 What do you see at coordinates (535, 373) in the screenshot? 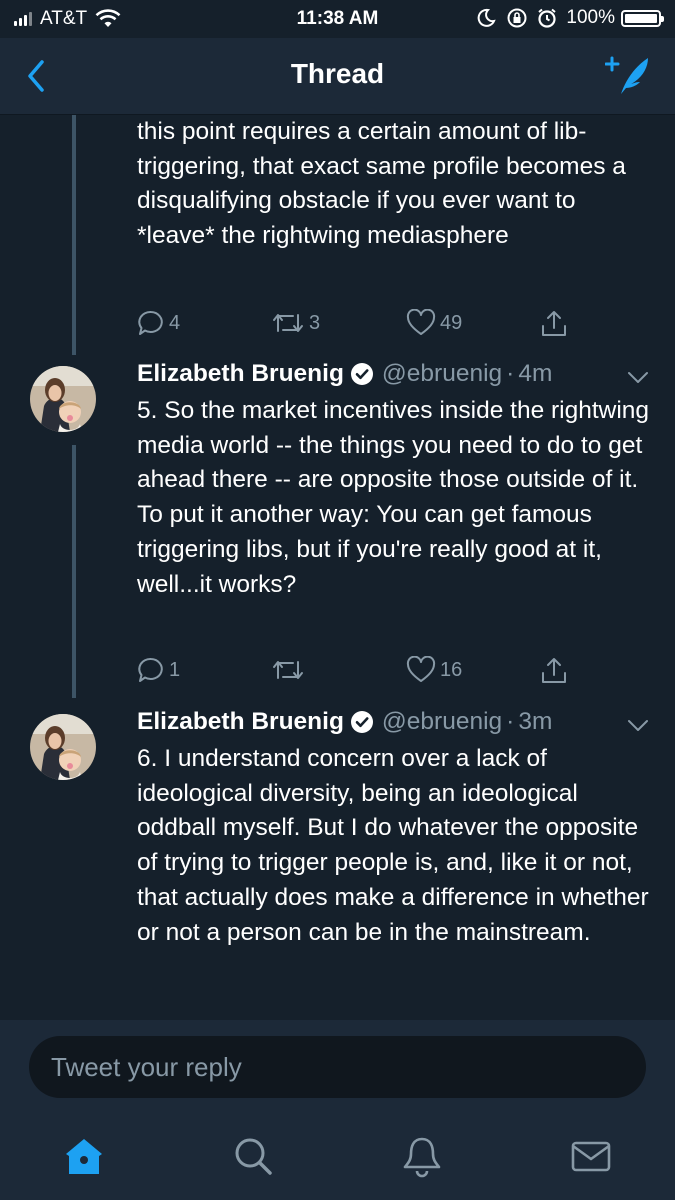
I see `tweet-timestamp: 4m` at bounding box center [535, 373].